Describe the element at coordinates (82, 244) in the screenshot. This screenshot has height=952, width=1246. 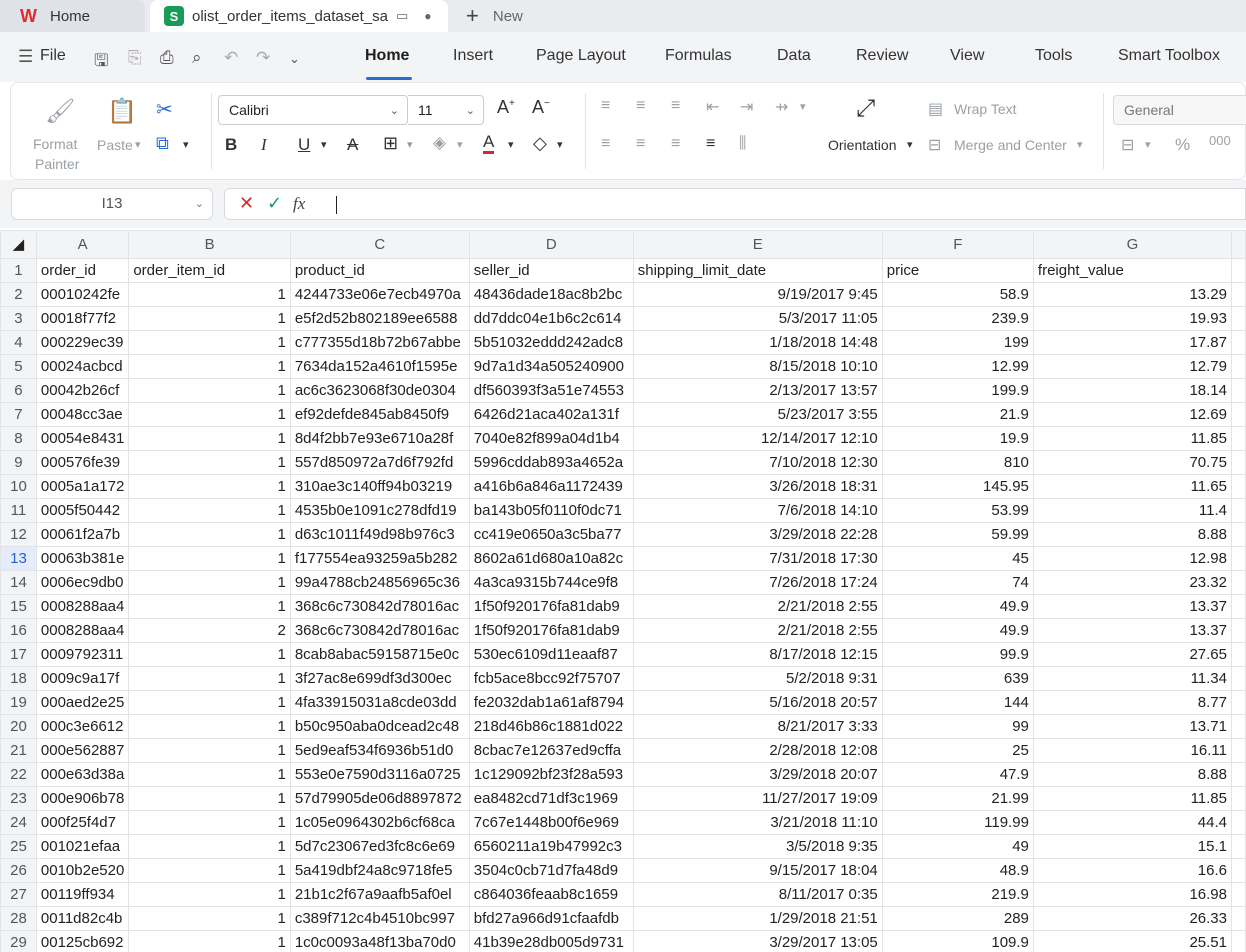
I see `column-header-a: A` at that location.